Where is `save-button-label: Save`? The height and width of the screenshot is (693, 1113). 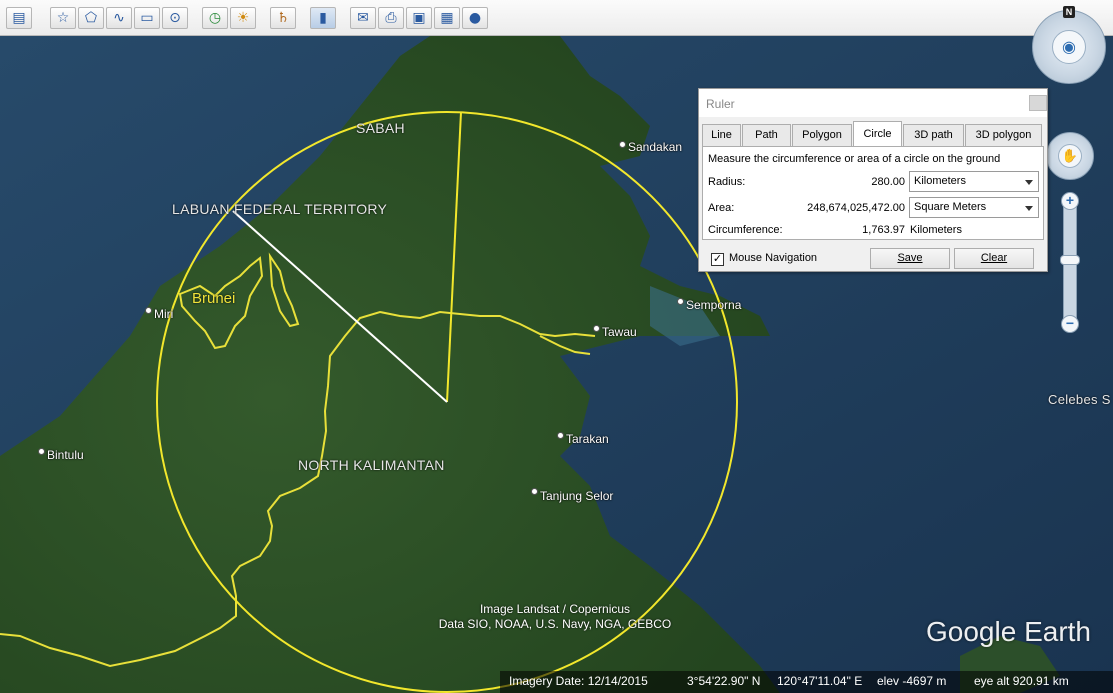
save-button-label: Save is located at coordinates (910, 258).